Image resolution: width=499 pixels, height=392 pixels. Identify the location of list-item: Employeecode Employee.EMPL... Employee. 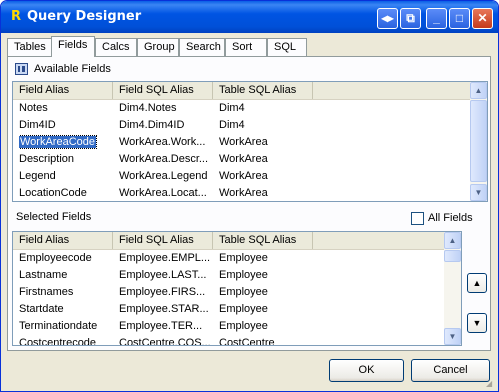
(237, 258).